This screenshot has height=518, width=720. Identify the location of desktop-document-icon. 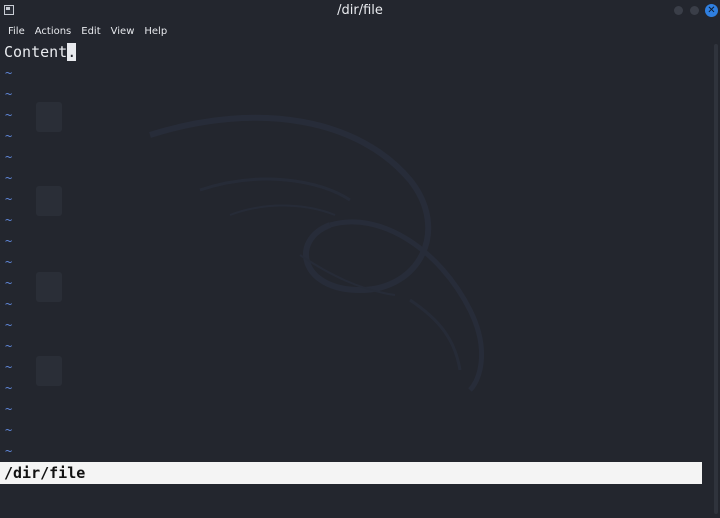
(49, 371).